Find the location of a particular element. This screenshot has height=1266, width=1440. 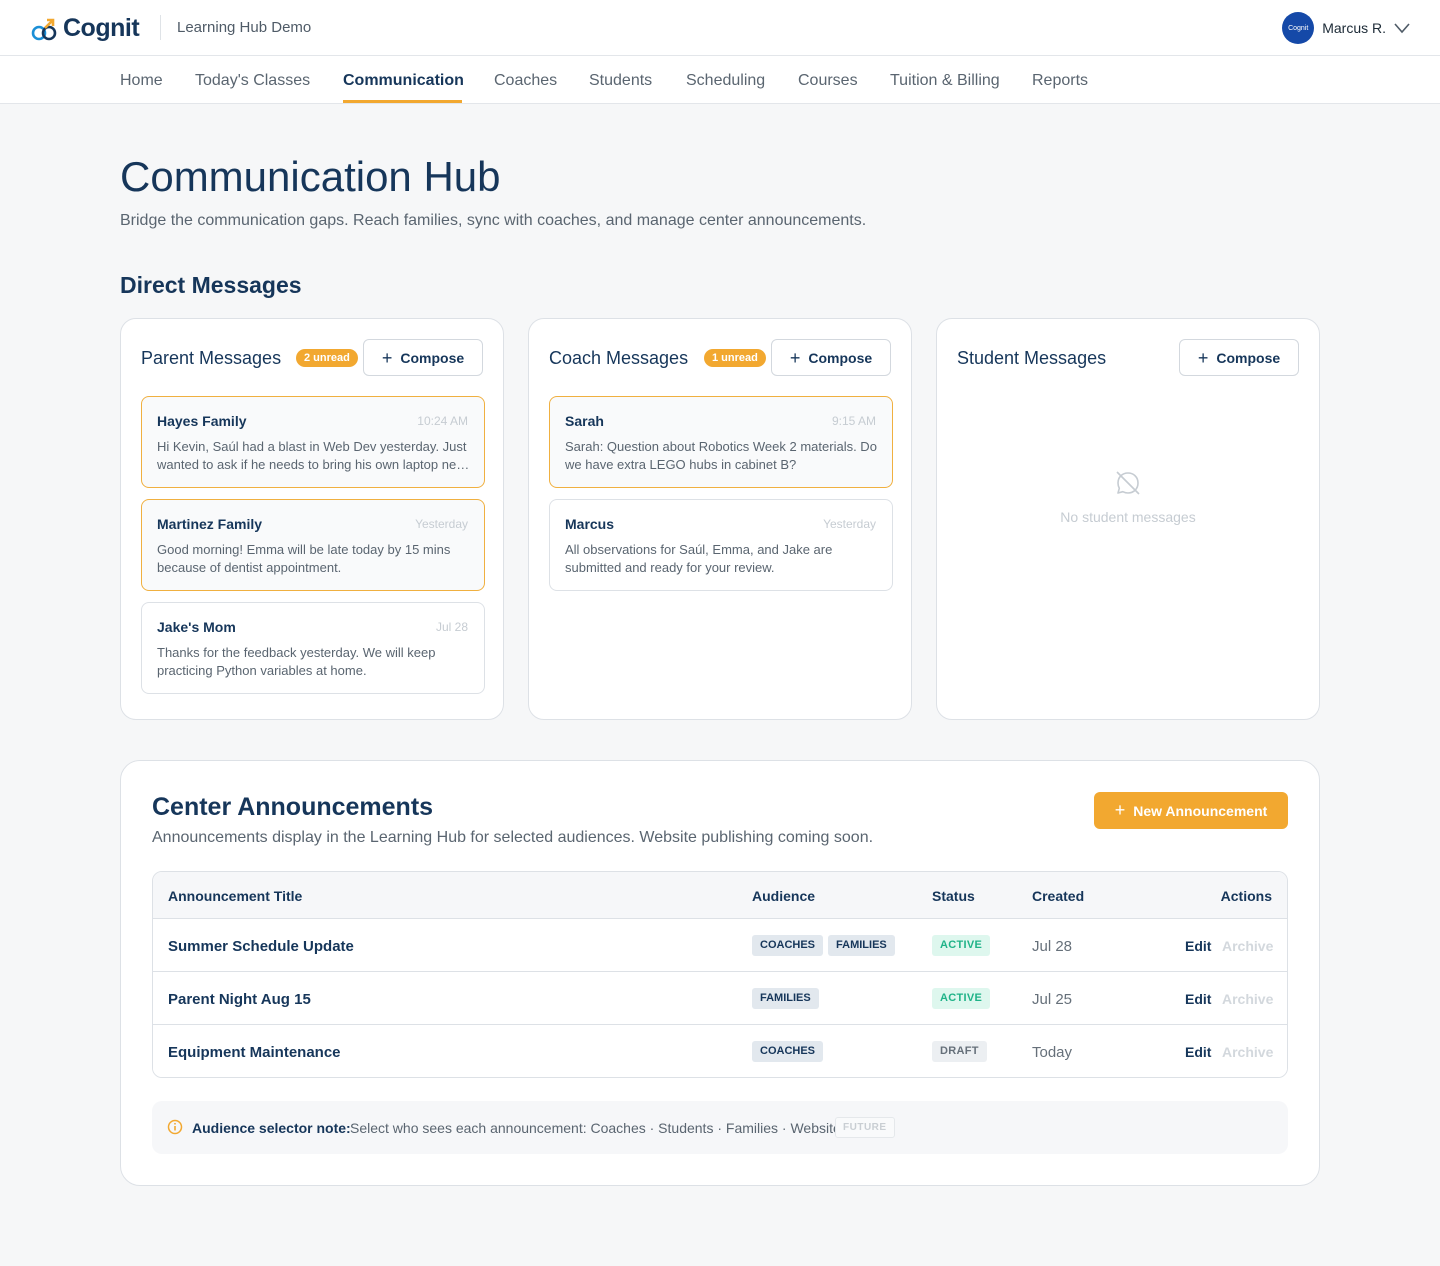

message-sender: Marcus is located at coordinates (590, 524).